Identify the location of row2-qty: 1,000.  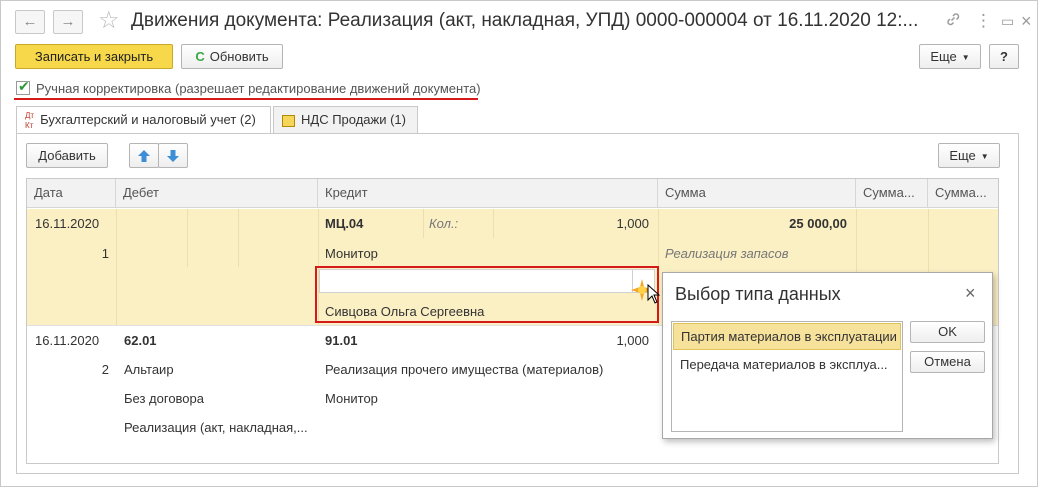
(574, 340).